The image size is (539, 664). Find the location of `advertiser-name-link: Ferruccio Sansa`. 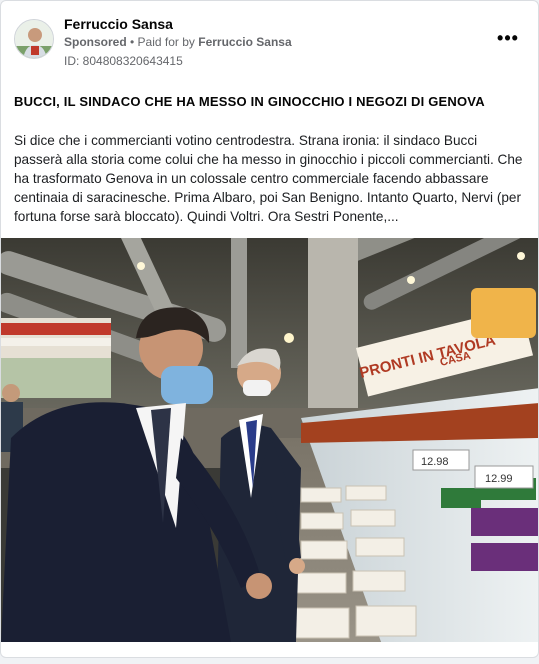

advertiser-name-link: Ferruccio Sansa is located at coordinates (118, 24).